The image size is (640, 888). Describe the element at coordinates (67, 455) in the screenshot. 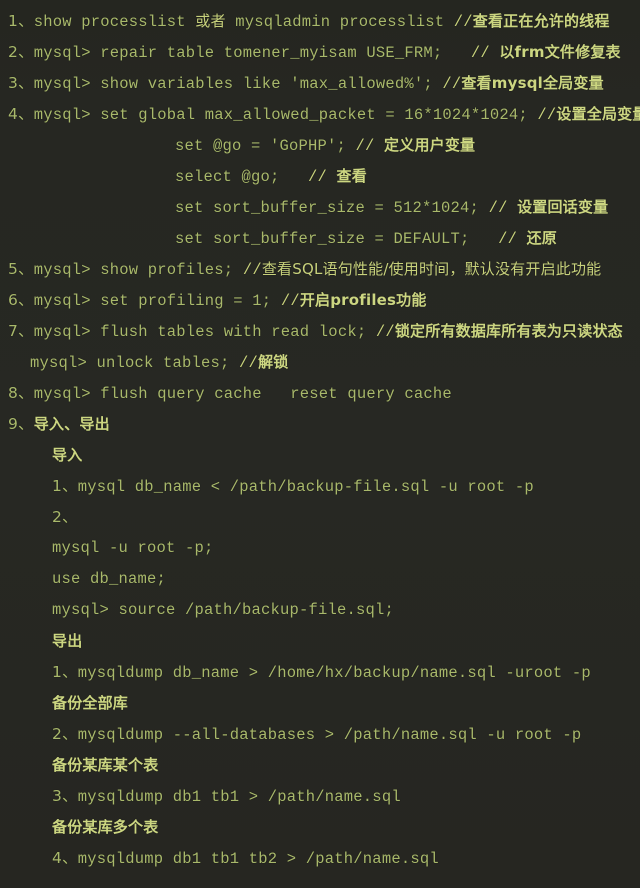

I see `code-segment-cn-b: 导入` at that location.